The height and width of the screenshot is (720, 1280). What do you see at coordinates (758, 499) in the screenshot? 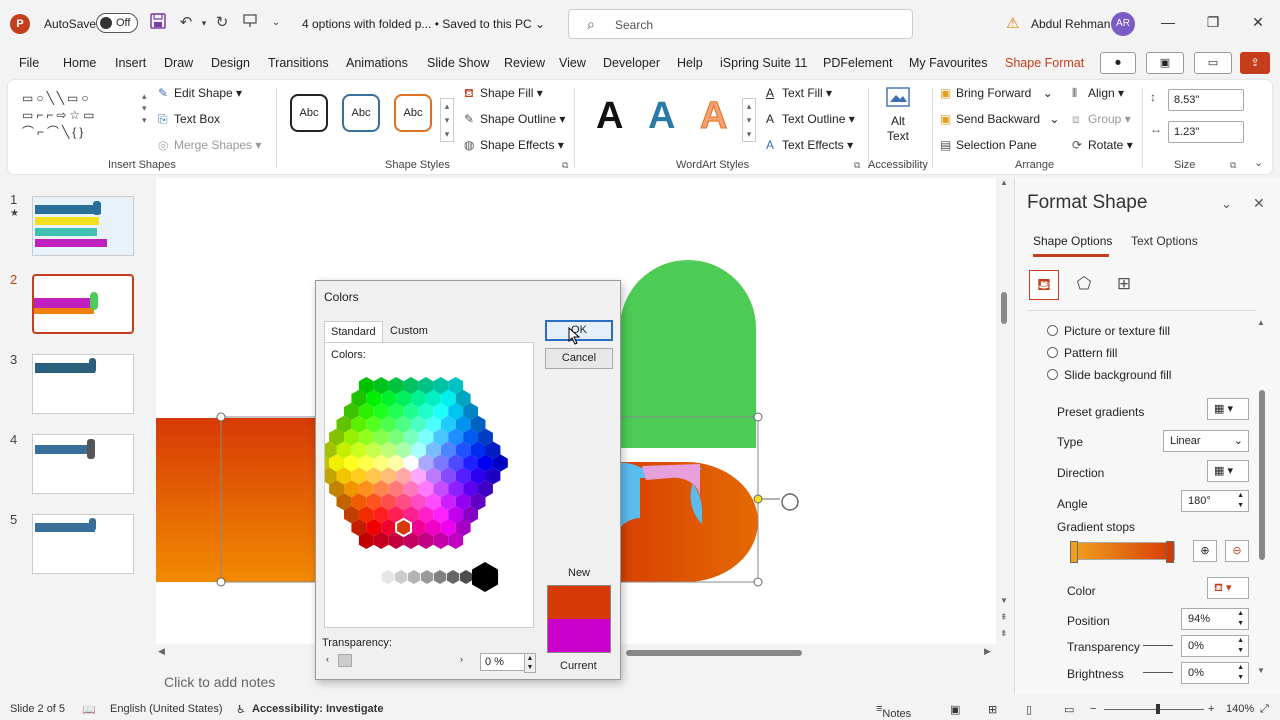
I see `adjust-handle` at bounding box center [758, 499].